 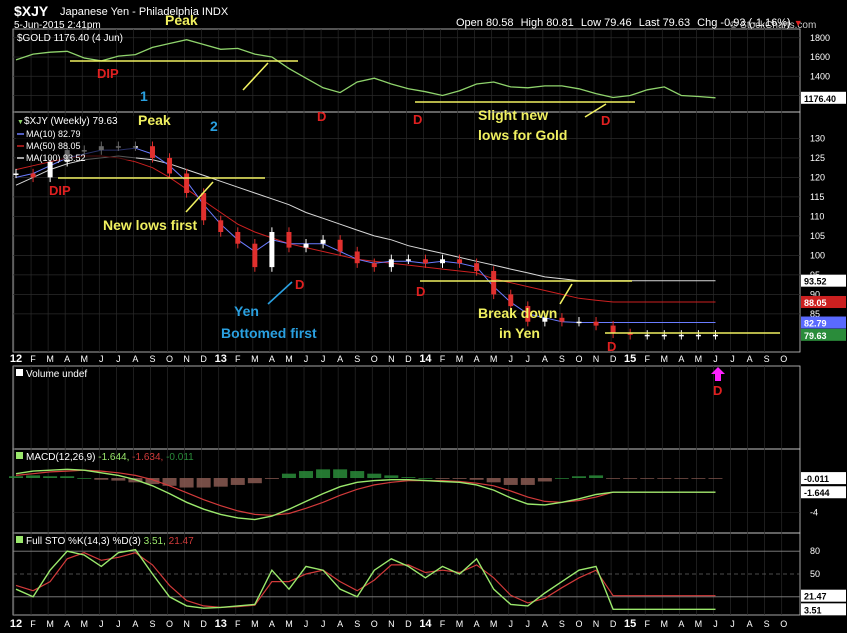 What do you see at coordinates (817, 216) in the screenshot?
I see `price-y-tick: 110` at bounding box center [817, 216].